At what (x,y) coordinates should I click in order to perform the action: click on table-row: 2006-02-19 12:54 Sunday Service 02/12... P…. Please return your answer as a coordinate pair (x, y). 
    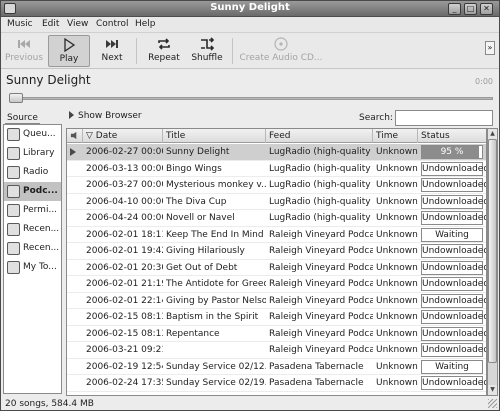
    Looking at the image, I should click on (276, 367).